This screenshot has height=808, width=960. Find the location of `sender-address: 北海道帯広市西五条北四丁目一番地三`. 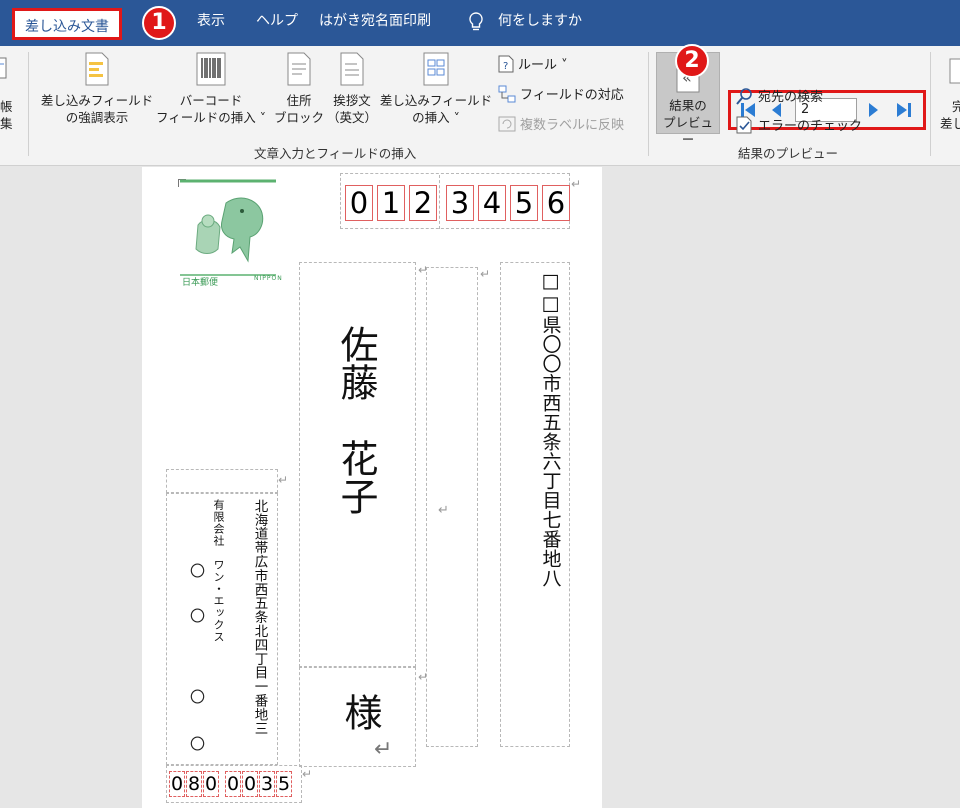

sender-address: 北海道帯広市西五条北四丁目一番地三 is located at coordinates (259, 617).